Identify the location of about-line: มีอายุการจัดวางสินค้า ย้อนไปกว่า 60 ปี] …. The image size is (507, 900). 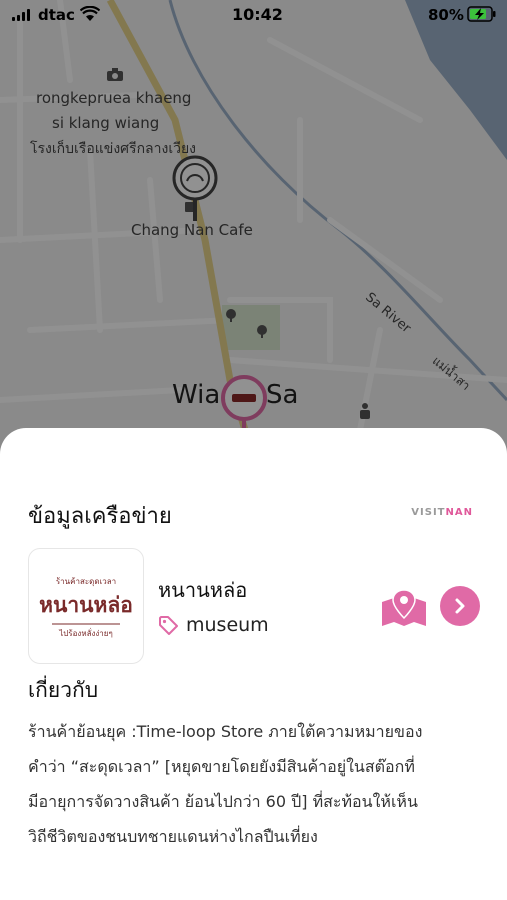
(223, 801).